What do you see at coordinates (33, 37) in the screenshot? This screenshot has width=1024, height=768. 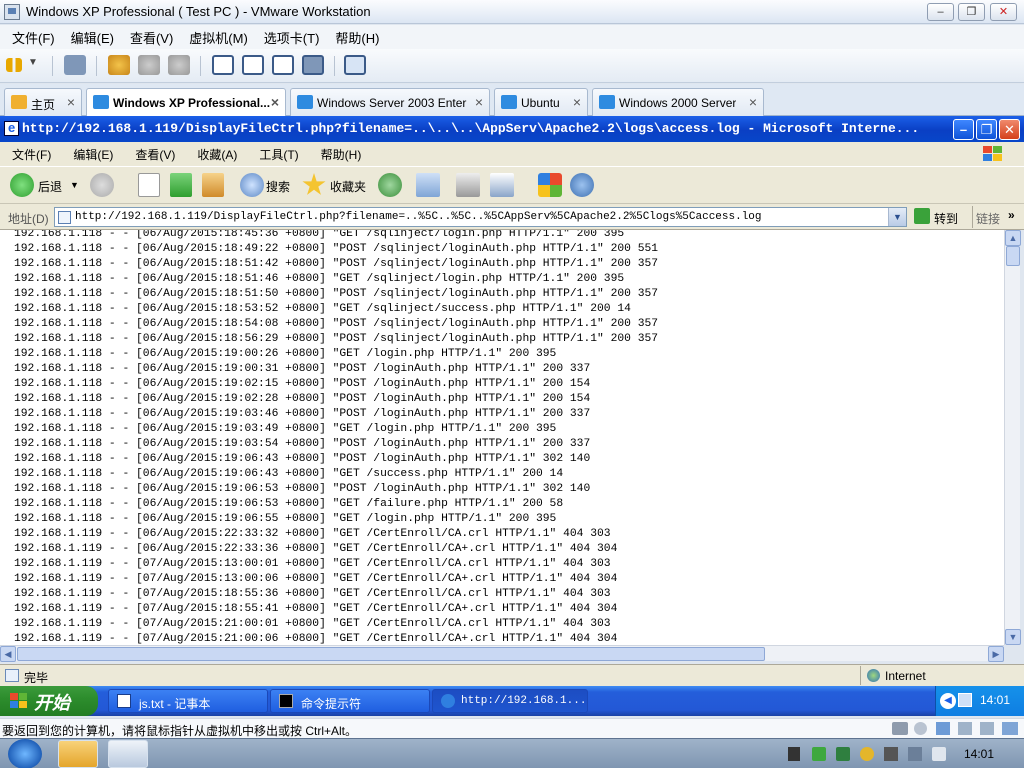 I see `vmware-menu-file: 文件(F)` at bounding box center [33, 37].